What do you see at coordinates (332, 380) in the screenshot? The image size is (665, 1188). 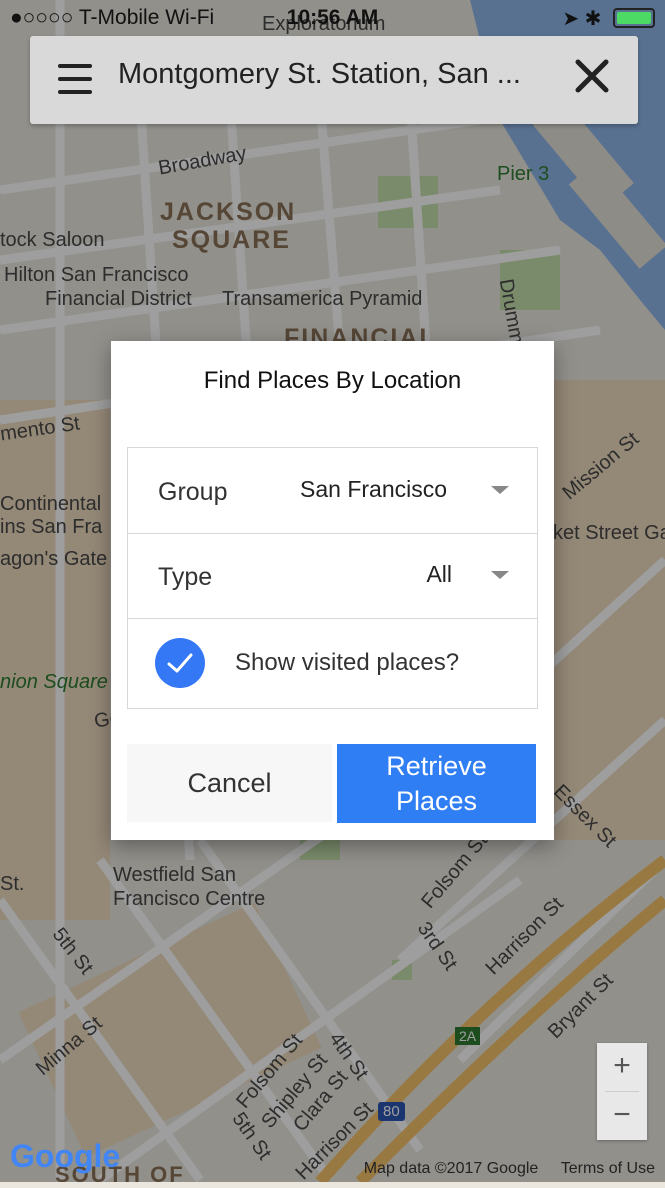 I see `dialog-title: Find Places By Location` at bounding box center [332, 380].